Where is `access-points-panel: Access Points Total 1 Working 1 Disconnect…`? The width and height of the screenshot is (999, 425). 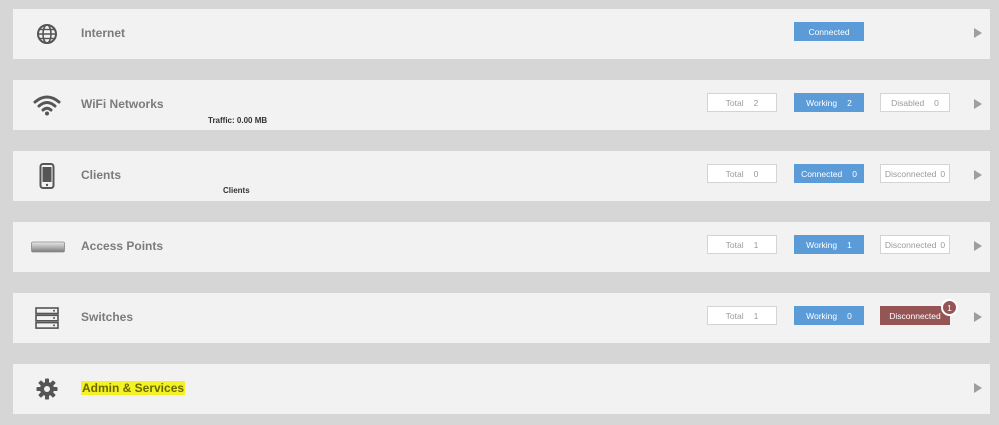 access-points-panel: Access Points Total 1 Working 1 Disconnect… is located at coordinates (501, 247).